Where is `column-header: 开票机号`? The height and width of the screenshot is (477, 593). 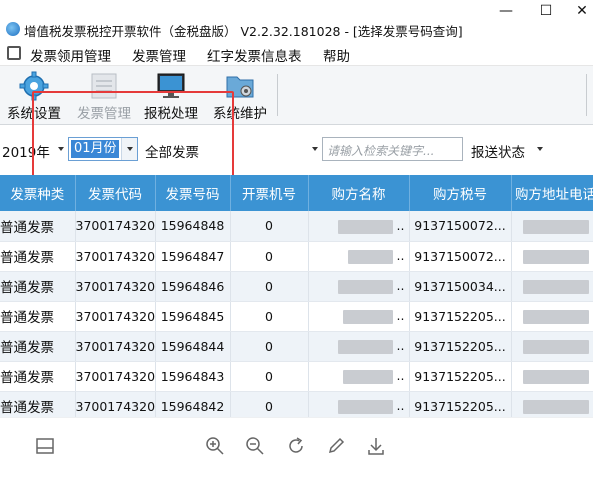
column-header: 开票机号 is located at coordinates (269, 193).